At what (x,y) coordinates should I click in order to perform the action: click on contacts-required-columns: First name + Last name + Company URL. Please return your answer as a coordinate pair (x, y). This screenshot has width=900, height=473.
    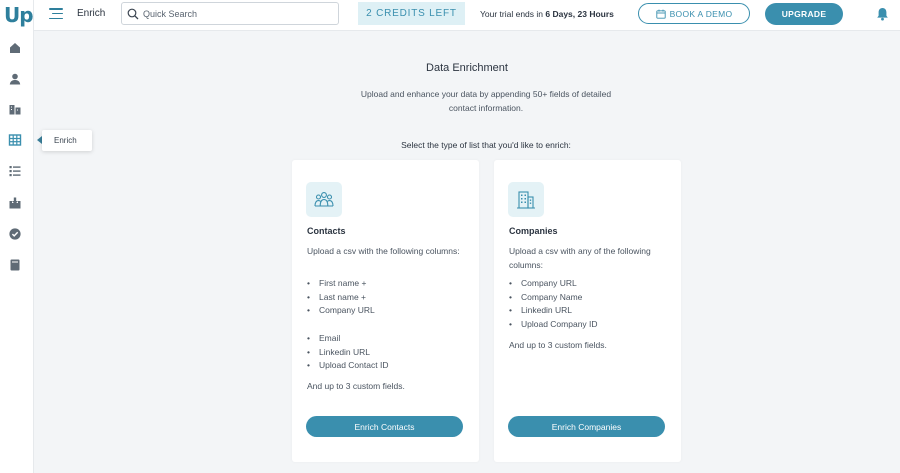
    Looking at the image, I should click on (341, 297).